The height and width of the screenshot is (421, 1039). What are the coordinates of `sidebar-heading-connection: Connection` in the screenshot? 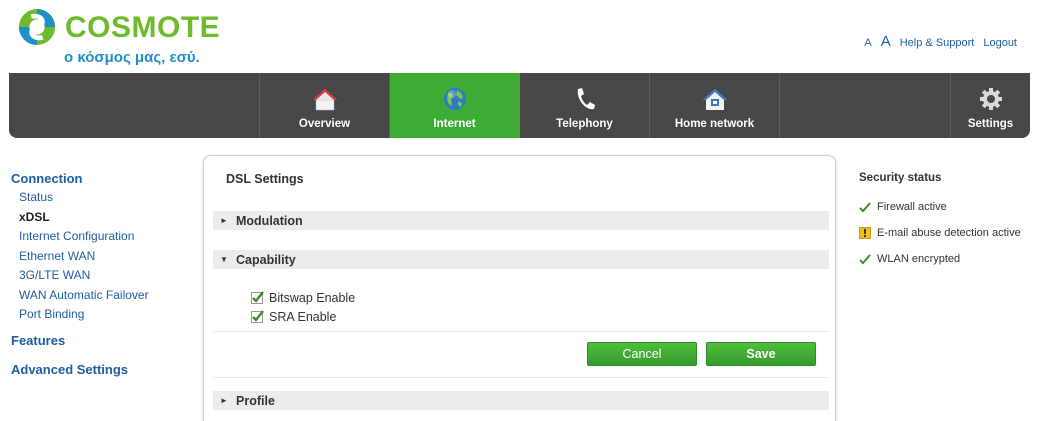 It's located at (103, 178).